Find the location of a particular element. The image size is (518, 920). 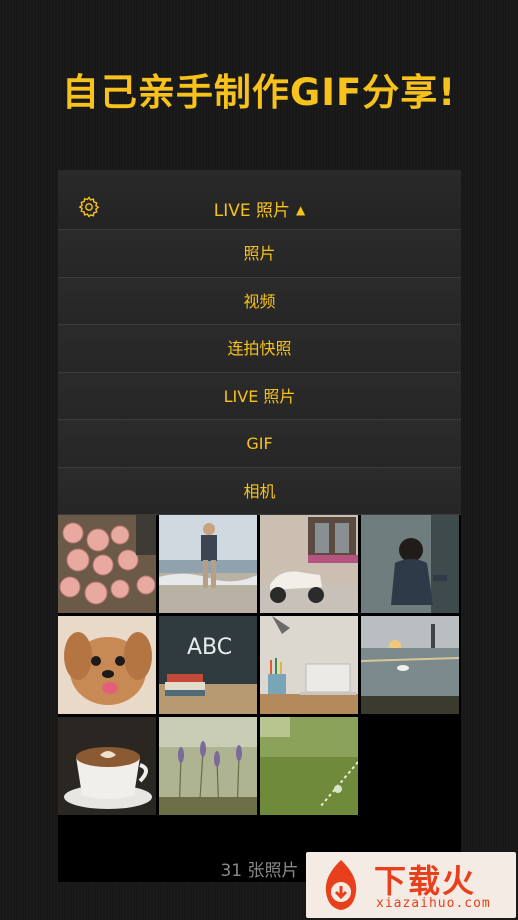

menu-item-live-photos: LIVE 照片 is located at coordinates (259, 396).